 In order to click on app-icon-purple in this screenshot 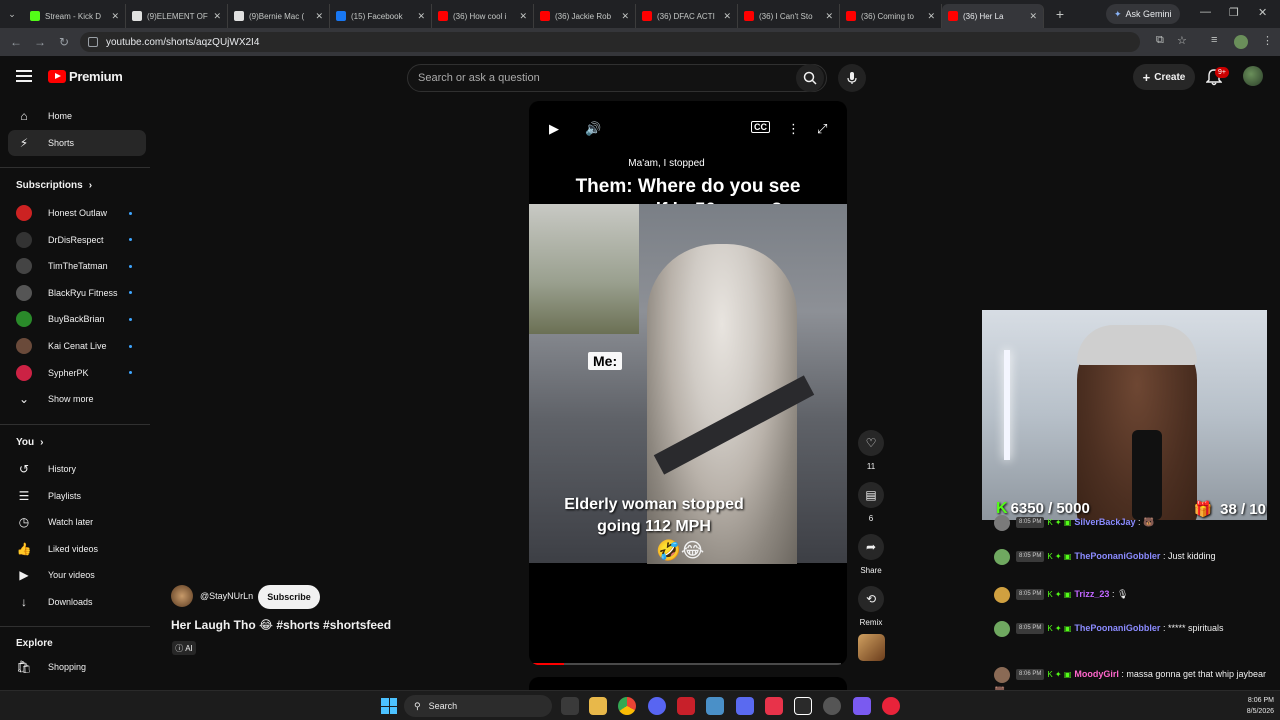, I will do `click(862, 706)`.